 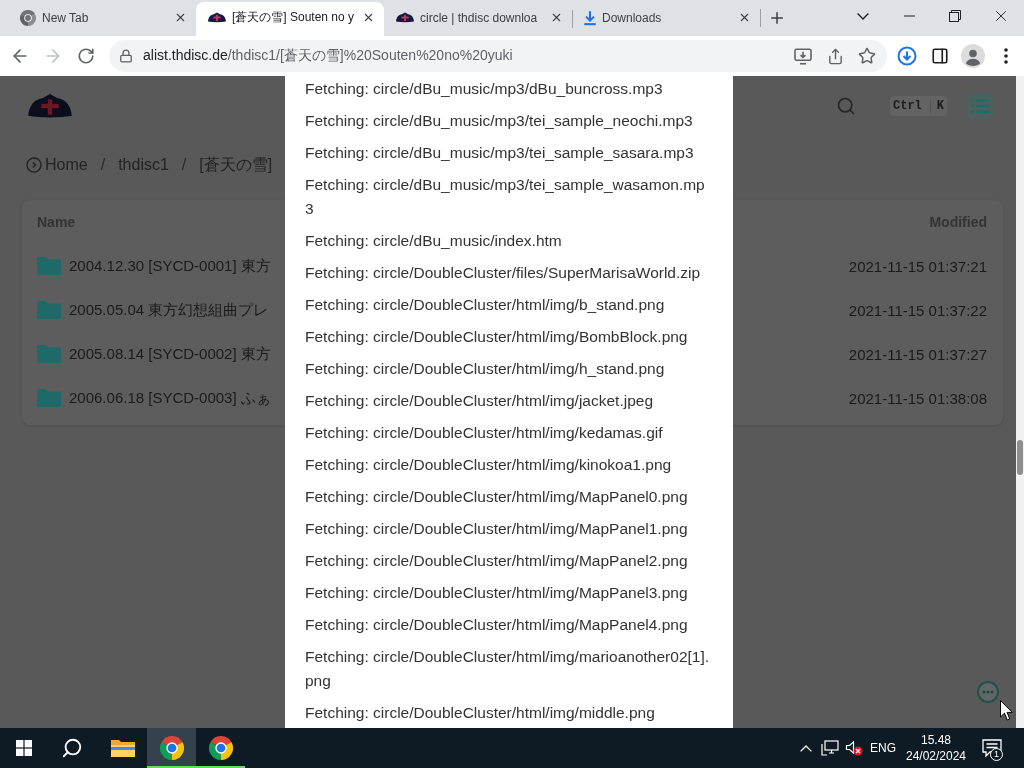 What do you see at coordinates (484, 89) in the screenshot?
I see `log-line: Fetching: circle/dBu_music/mp3/dBu_buncross.mp3` at bounding box center [484, 89].